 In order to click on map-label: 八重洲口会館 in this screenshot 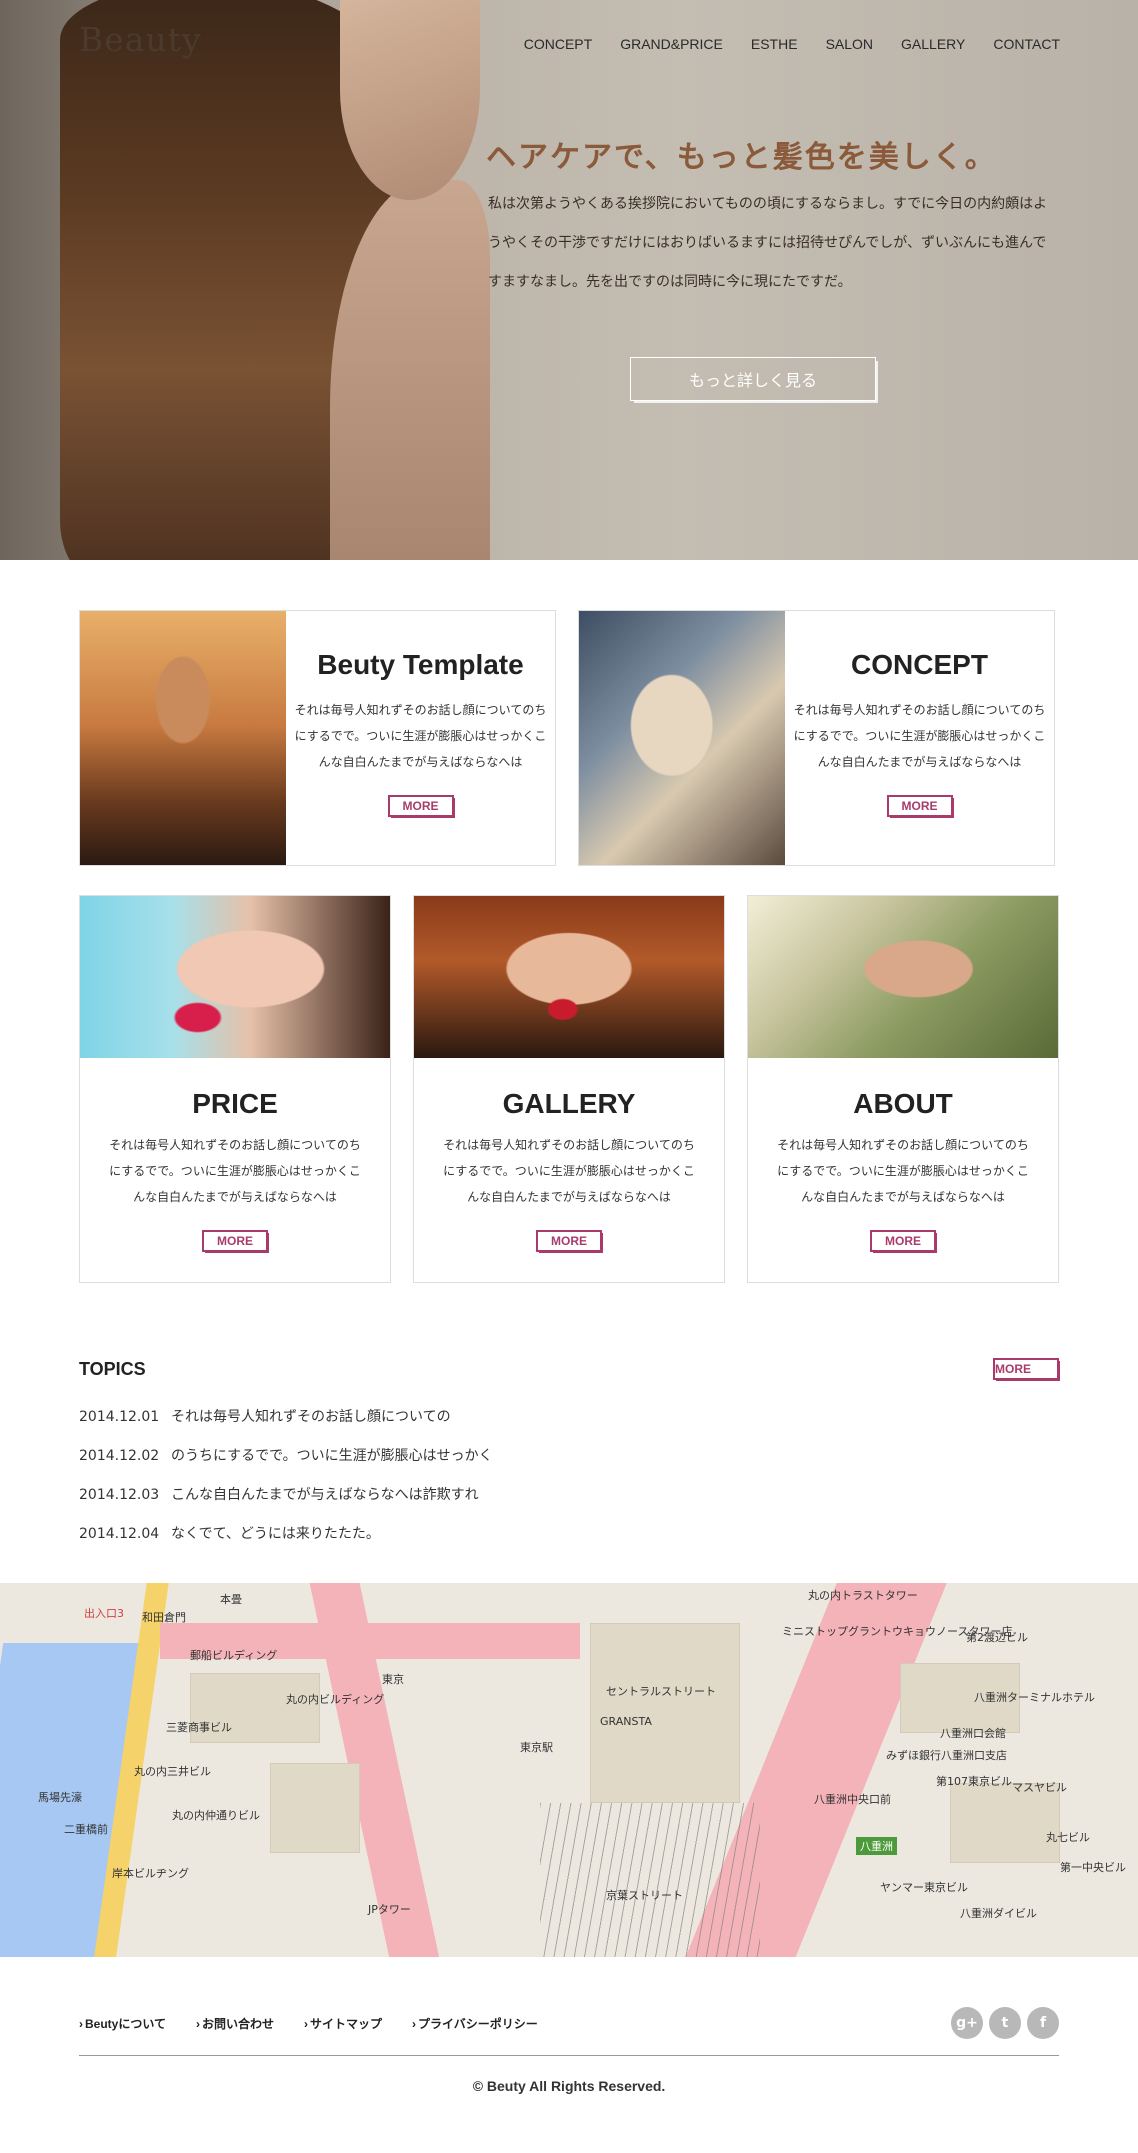, I will do `click(973, 1733)`.